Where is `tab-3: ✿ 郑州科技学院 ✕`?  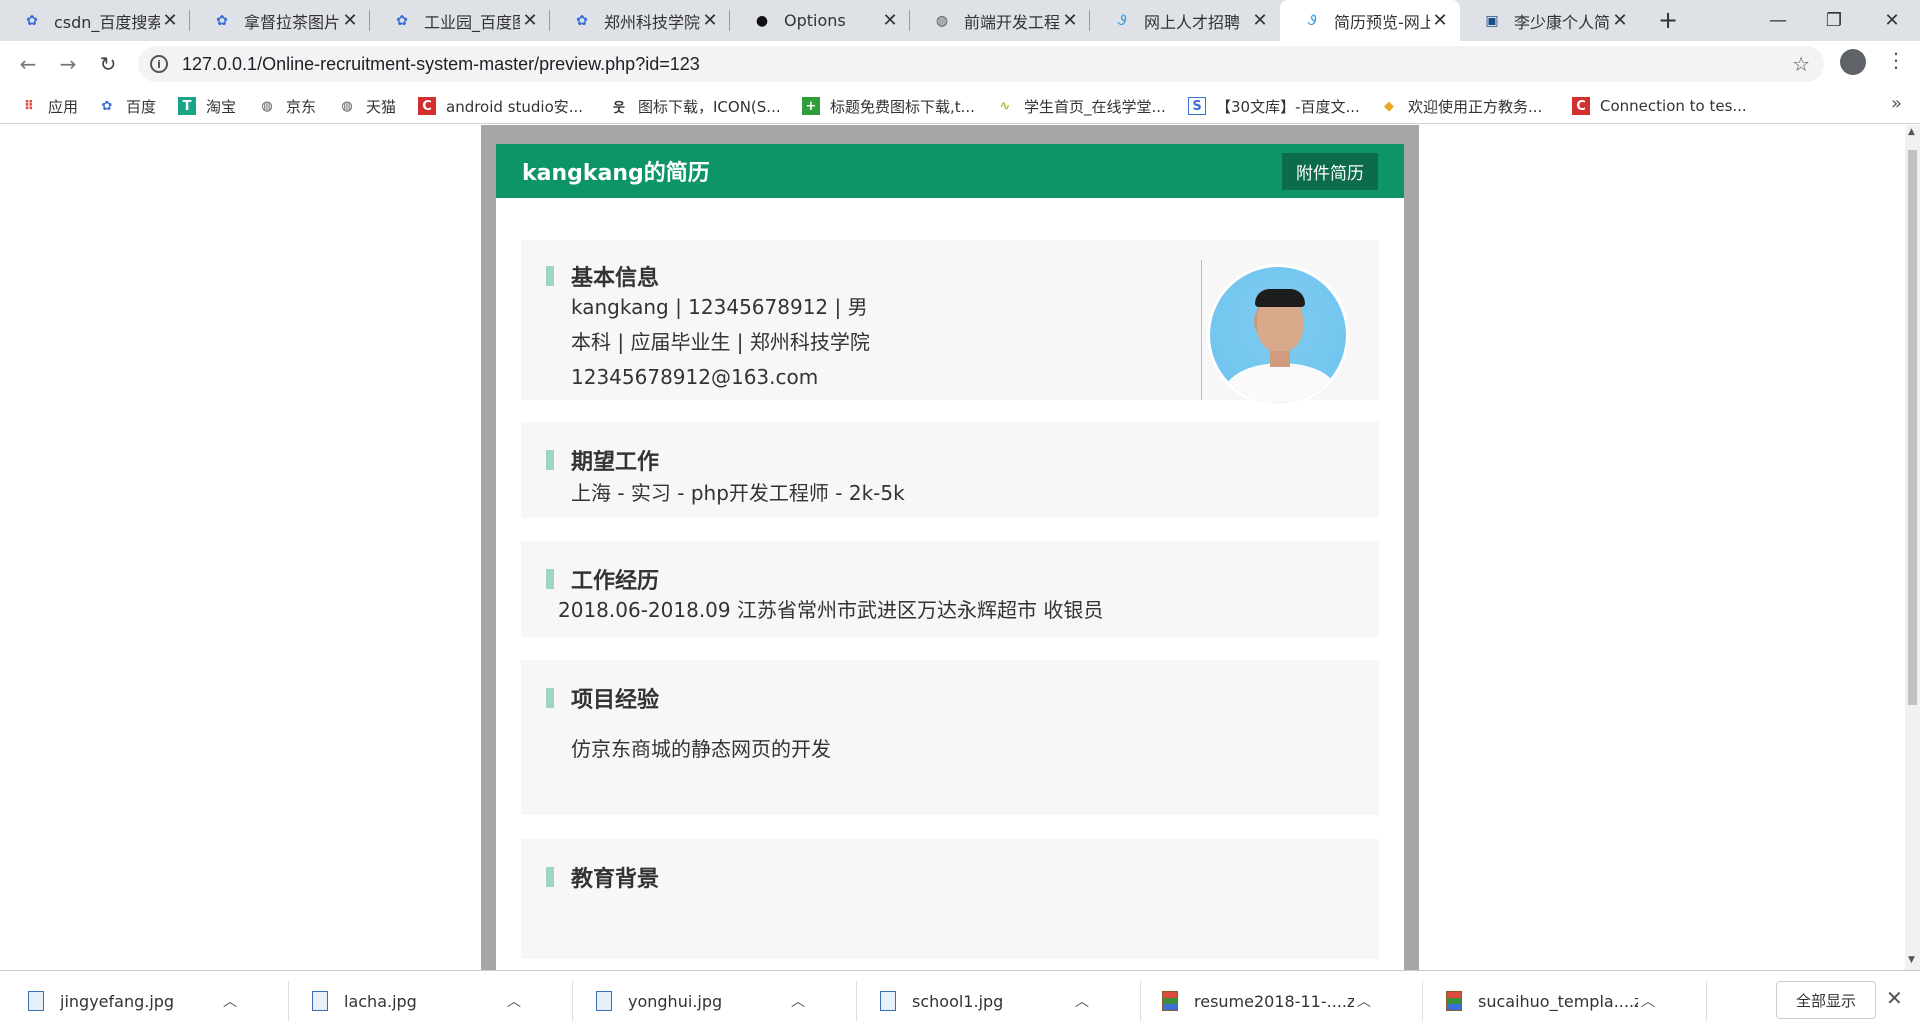
tab-3: ✿ 郑州科技学院 ✕ is located at coordinates (640, 20).